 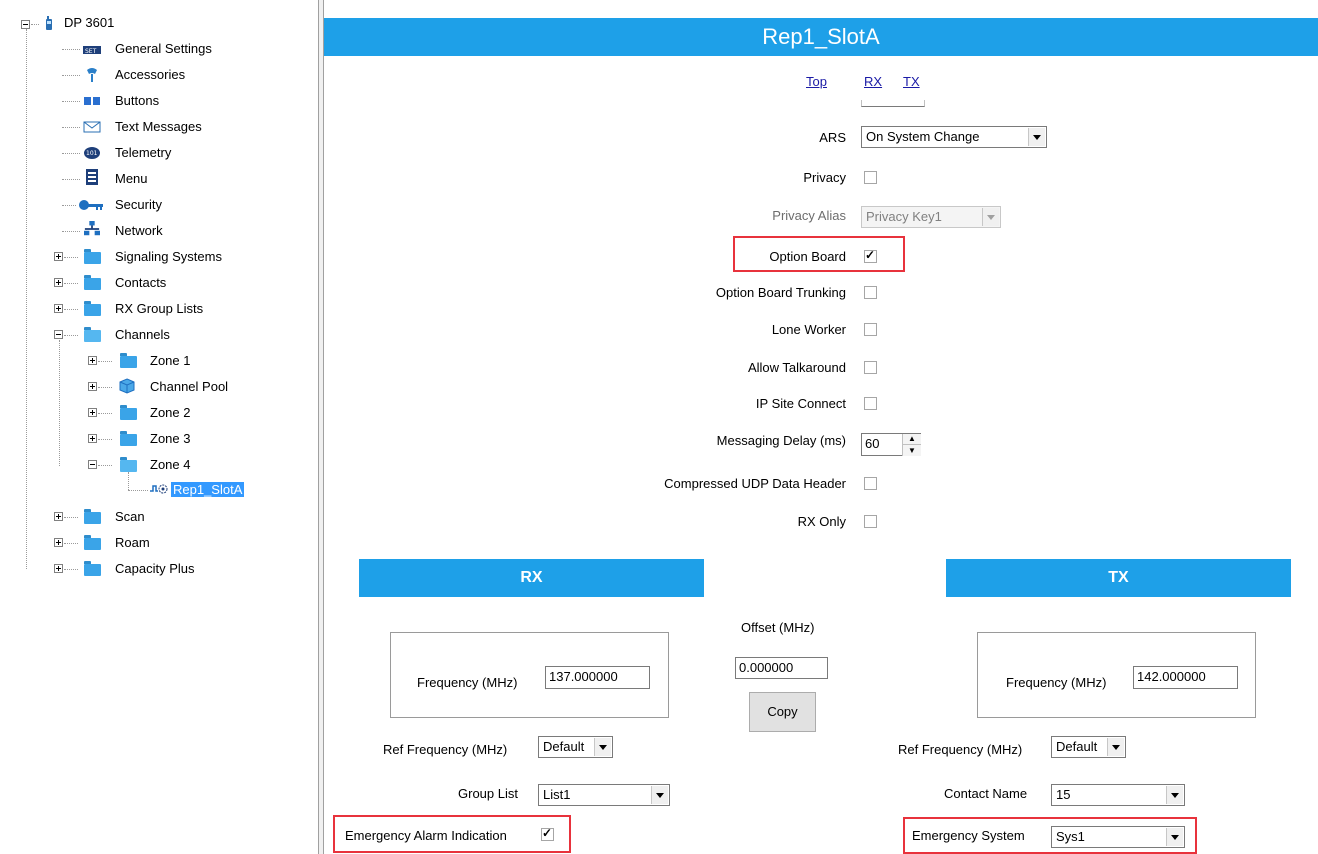 I want to click on channels-collapse-toggle, so click(x=58, y=334).